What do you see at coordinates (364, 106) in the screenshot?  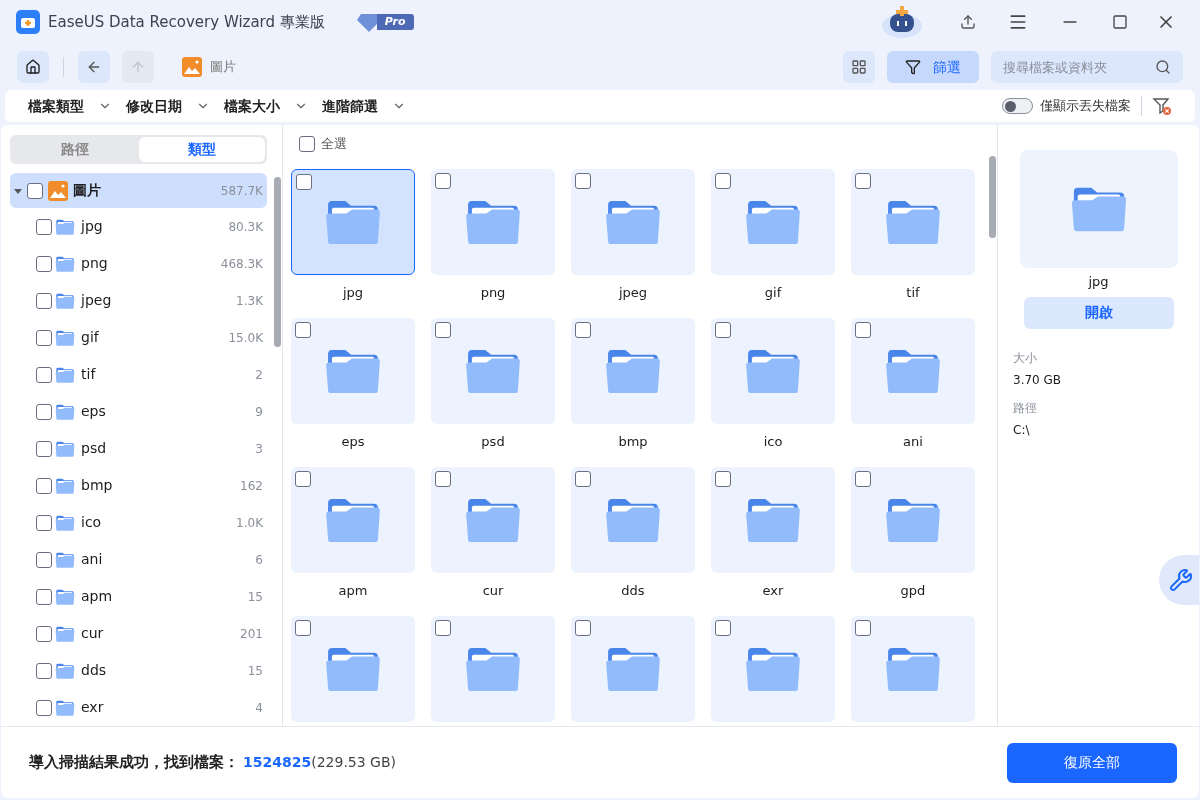 I see `filter-dropdown: 進階篩選` at bounding box center [364, 106].